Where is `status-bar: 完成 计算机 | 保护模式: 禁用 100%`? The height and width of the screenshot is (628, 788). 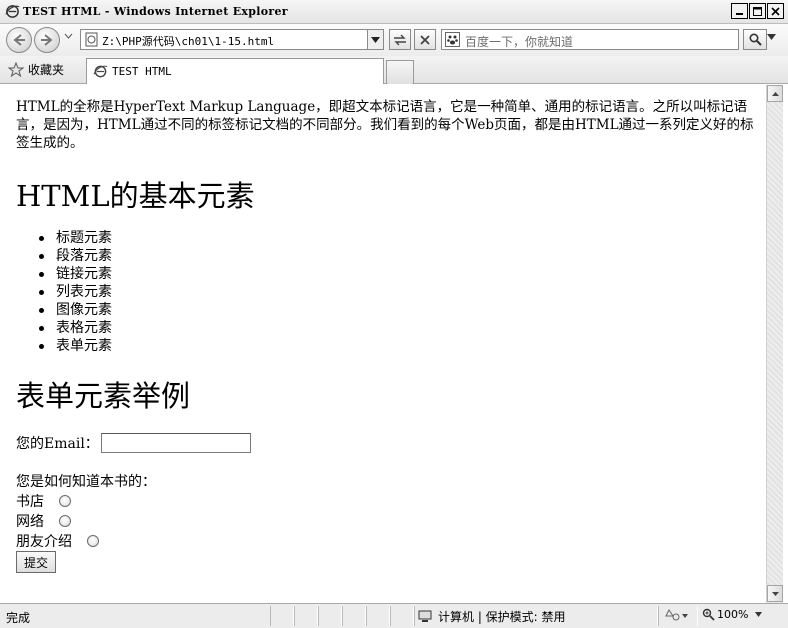 status-bar: 完成 计算机 | 保护模式: 禁用 100% is located at coordinates (394, 615).